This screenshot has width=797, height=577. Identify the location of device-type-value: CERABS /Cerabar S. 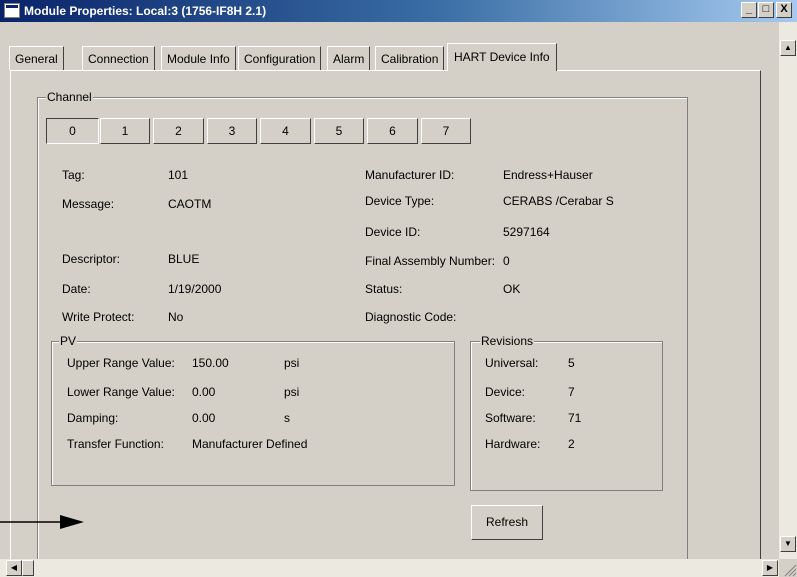
(558, 201).